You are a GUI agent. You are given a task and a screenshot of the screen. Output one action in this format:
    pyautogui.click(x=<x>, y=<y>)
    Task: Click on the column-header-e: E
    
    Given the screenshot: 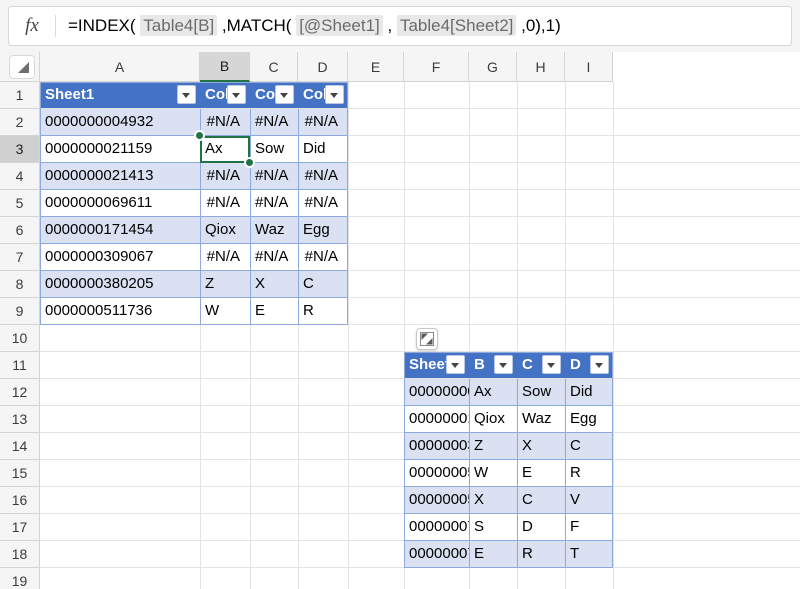 What is the action you would take?
    pyautogui.click(x=376, y=67)
    